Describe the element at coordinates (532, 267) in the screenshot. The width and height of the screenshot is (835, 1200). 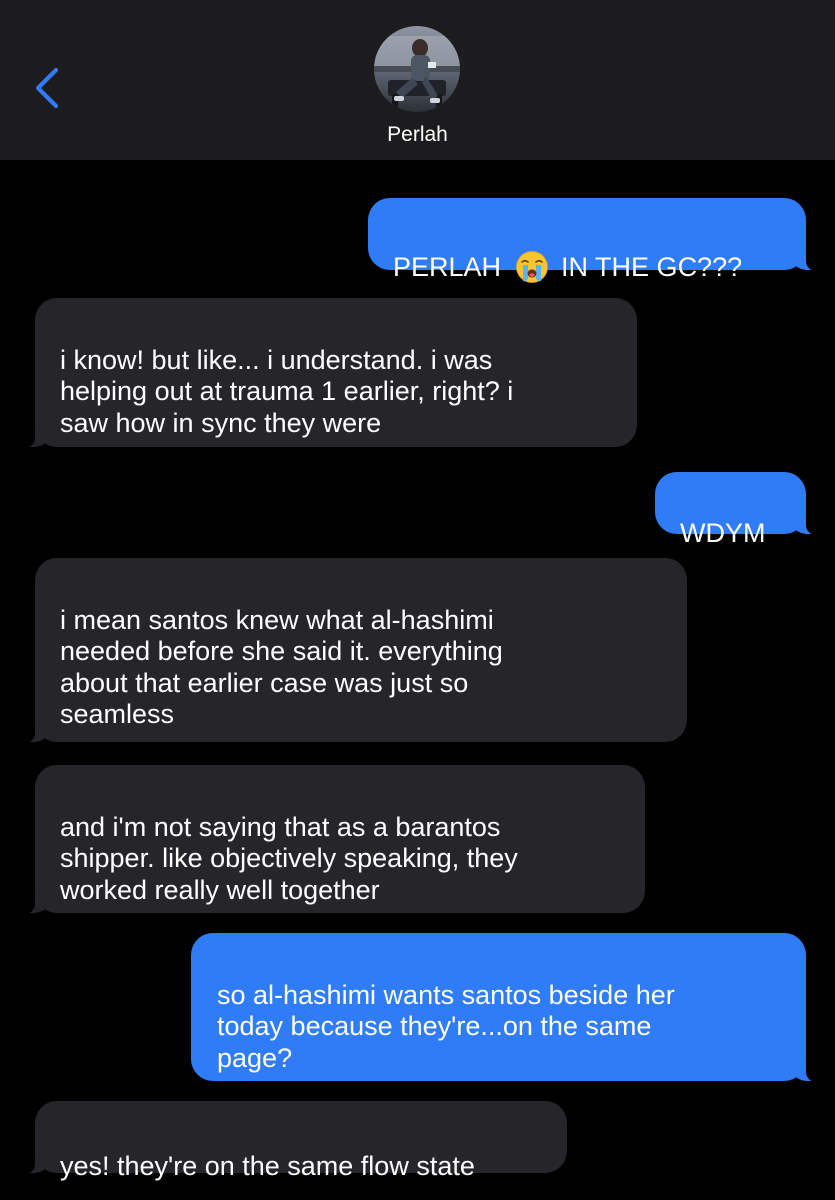
I see `loudly-crying-face-icon` at that location.